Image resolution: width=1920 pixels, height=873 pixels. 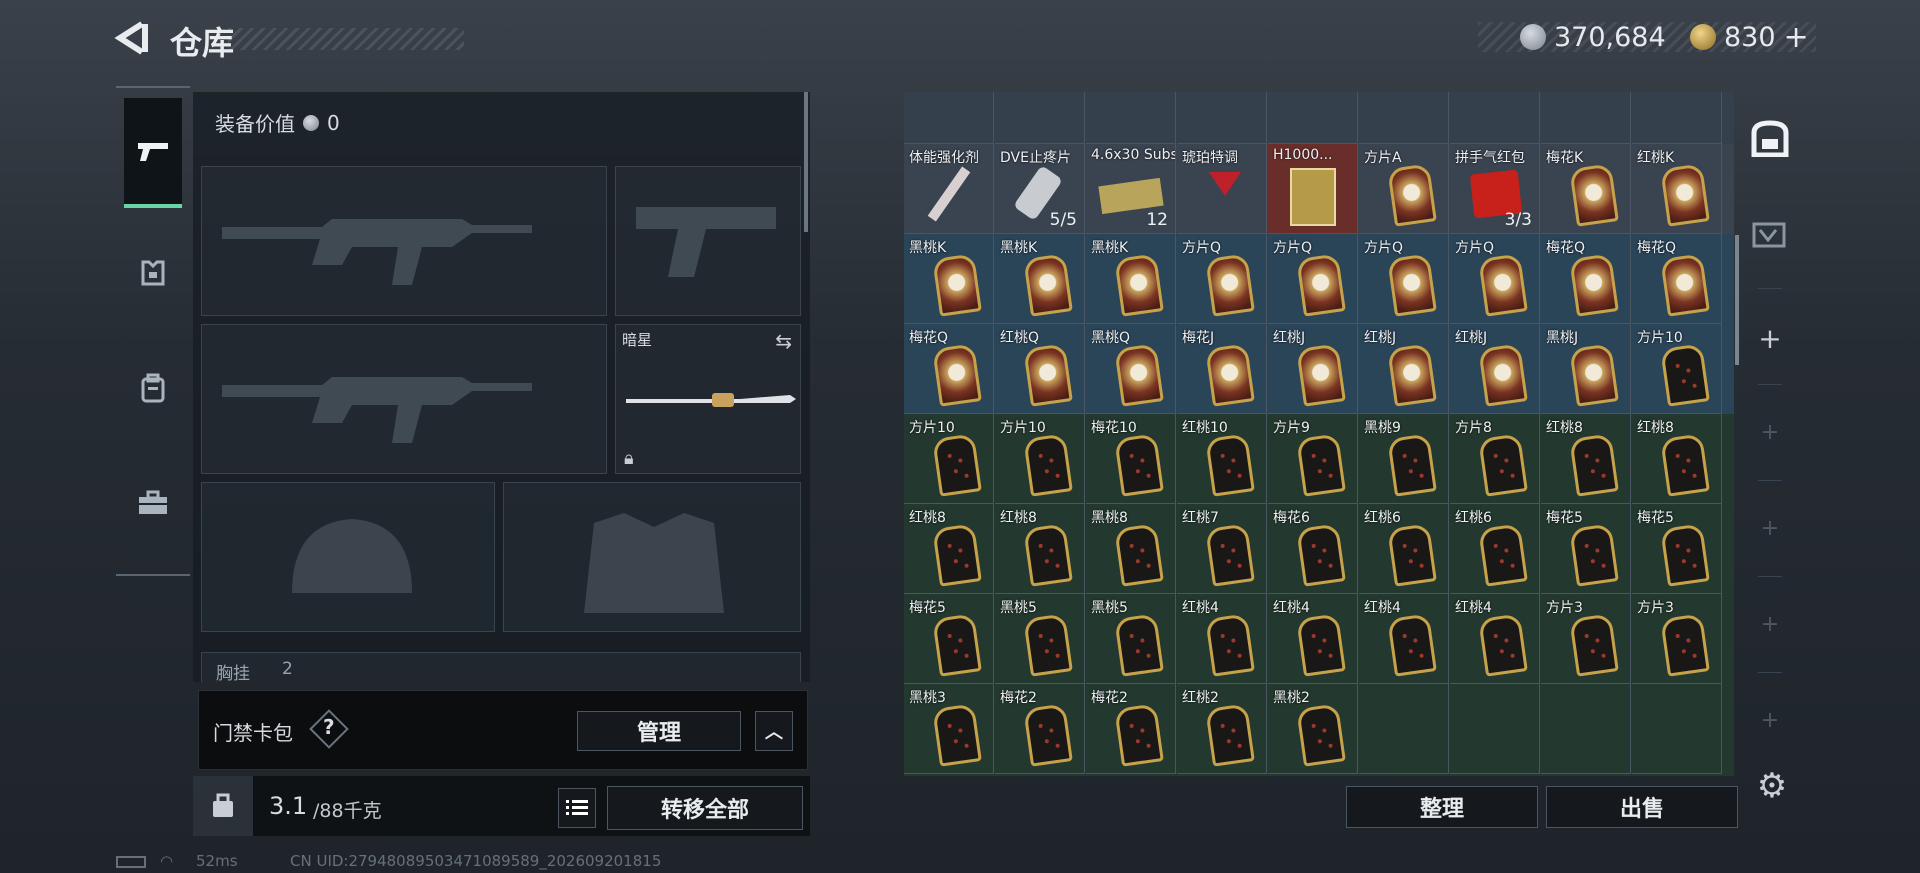 I want to click on inventory-item: 红桃2, so click(x=1222, y=729).